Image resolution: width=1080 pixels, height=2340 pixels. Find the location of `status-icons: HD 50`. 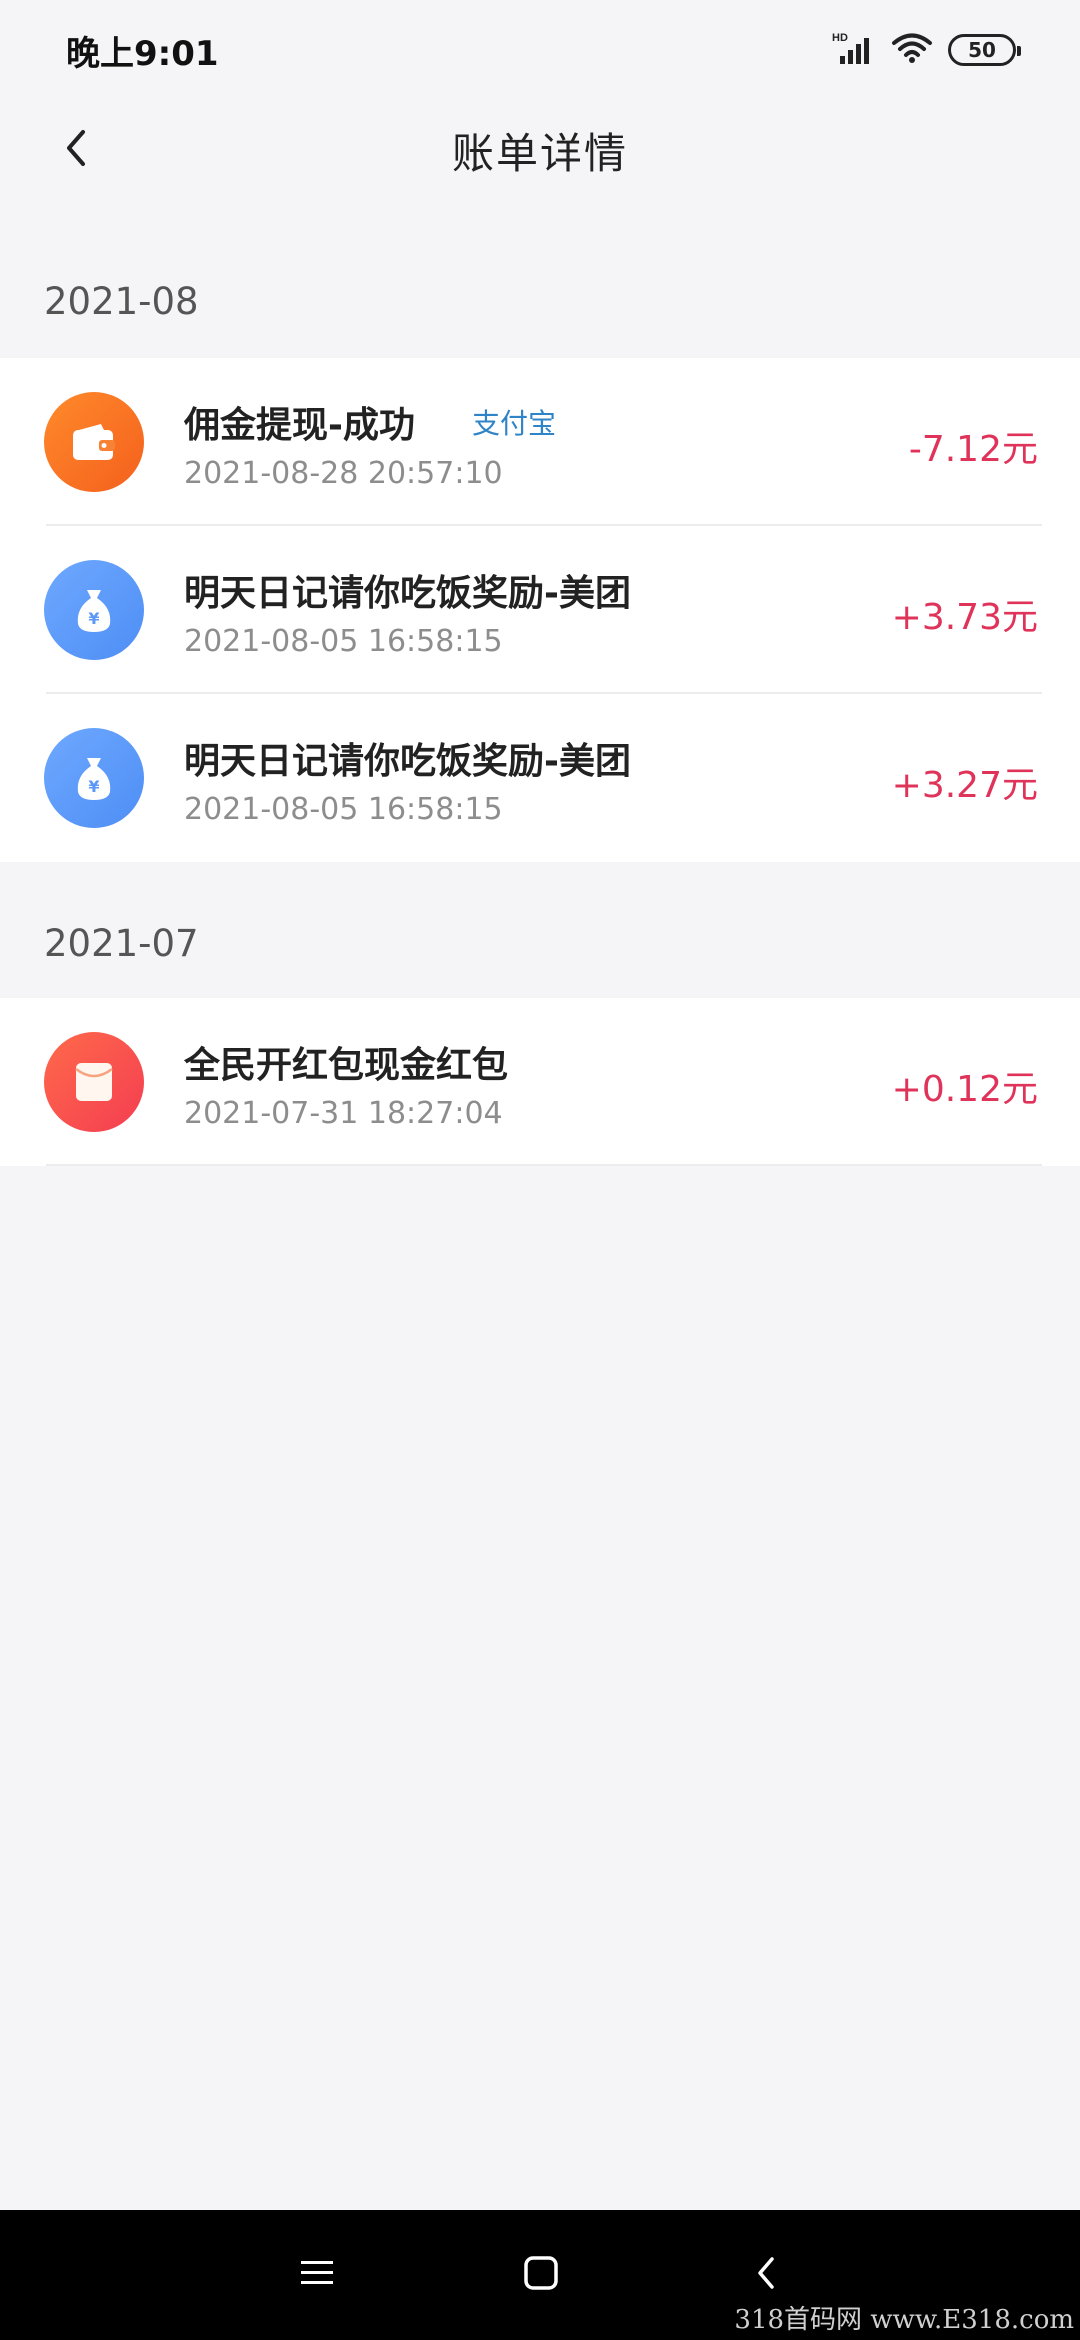

status-icons: HD 50 is located at coordinates (926, 50).